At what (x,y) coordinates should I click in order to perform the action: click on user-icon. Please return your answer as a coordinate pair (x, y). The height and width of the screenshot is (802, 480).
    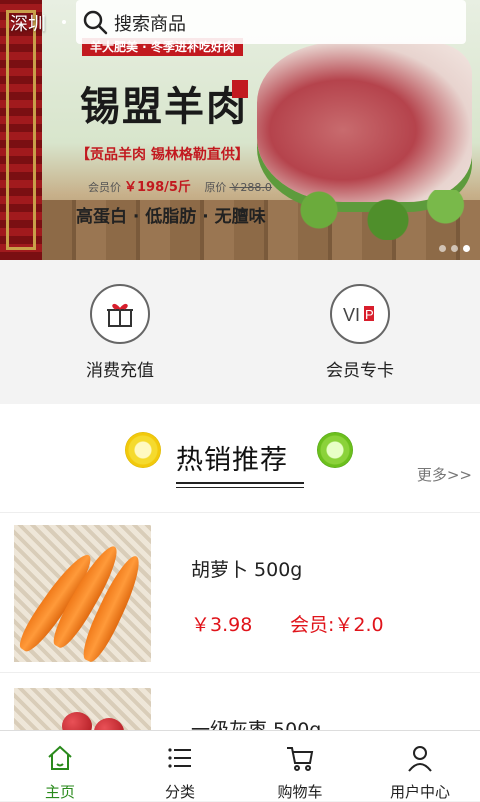
    Looking at the image, I should click on (420, 759).